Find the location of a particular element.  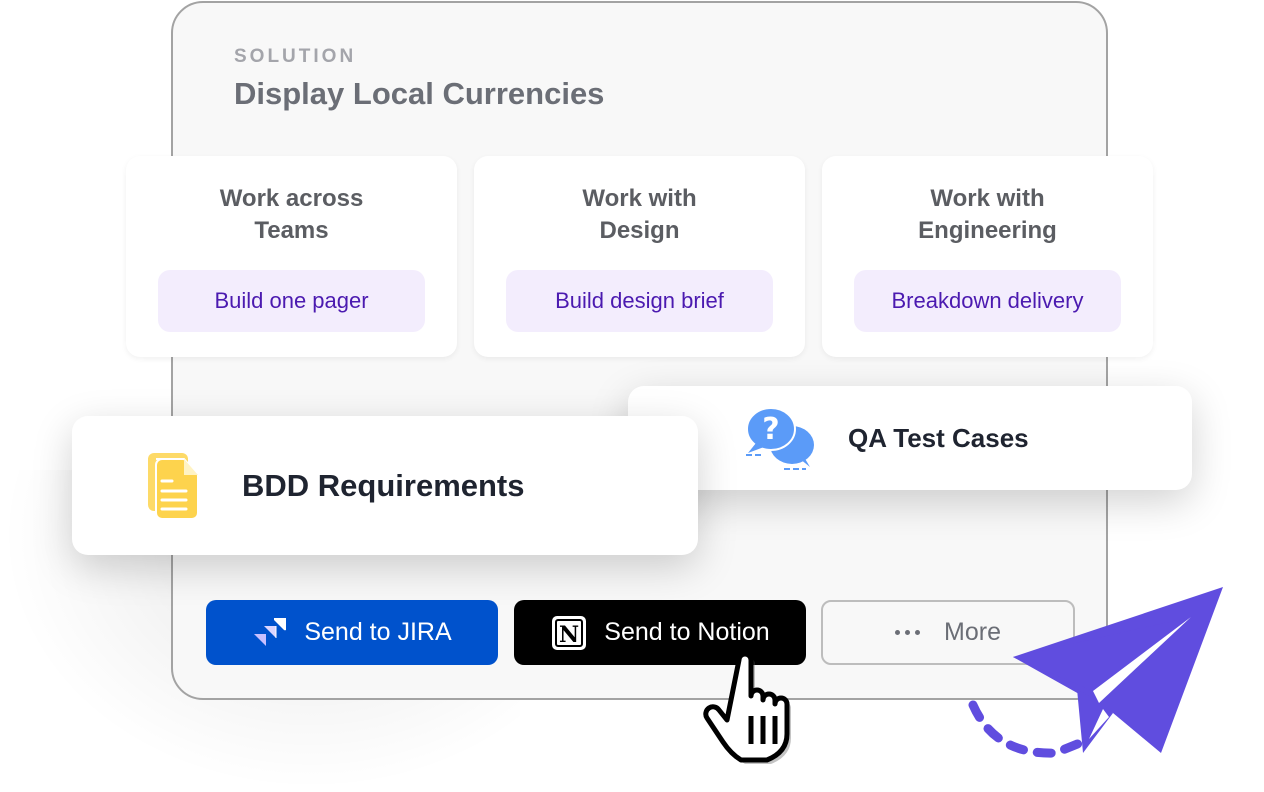

qa-test-cases-card: ? QA Test Cases is located at coordinates (910, 438).